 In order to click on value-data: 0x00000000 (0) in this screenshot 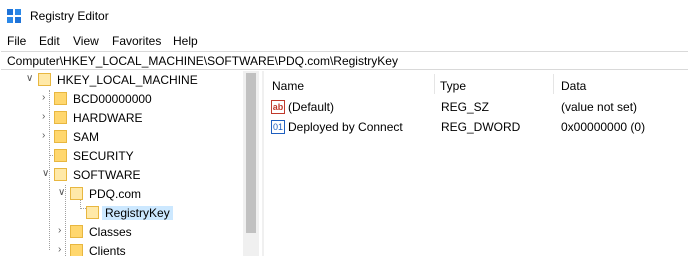, I will do `click(603, 127)`.